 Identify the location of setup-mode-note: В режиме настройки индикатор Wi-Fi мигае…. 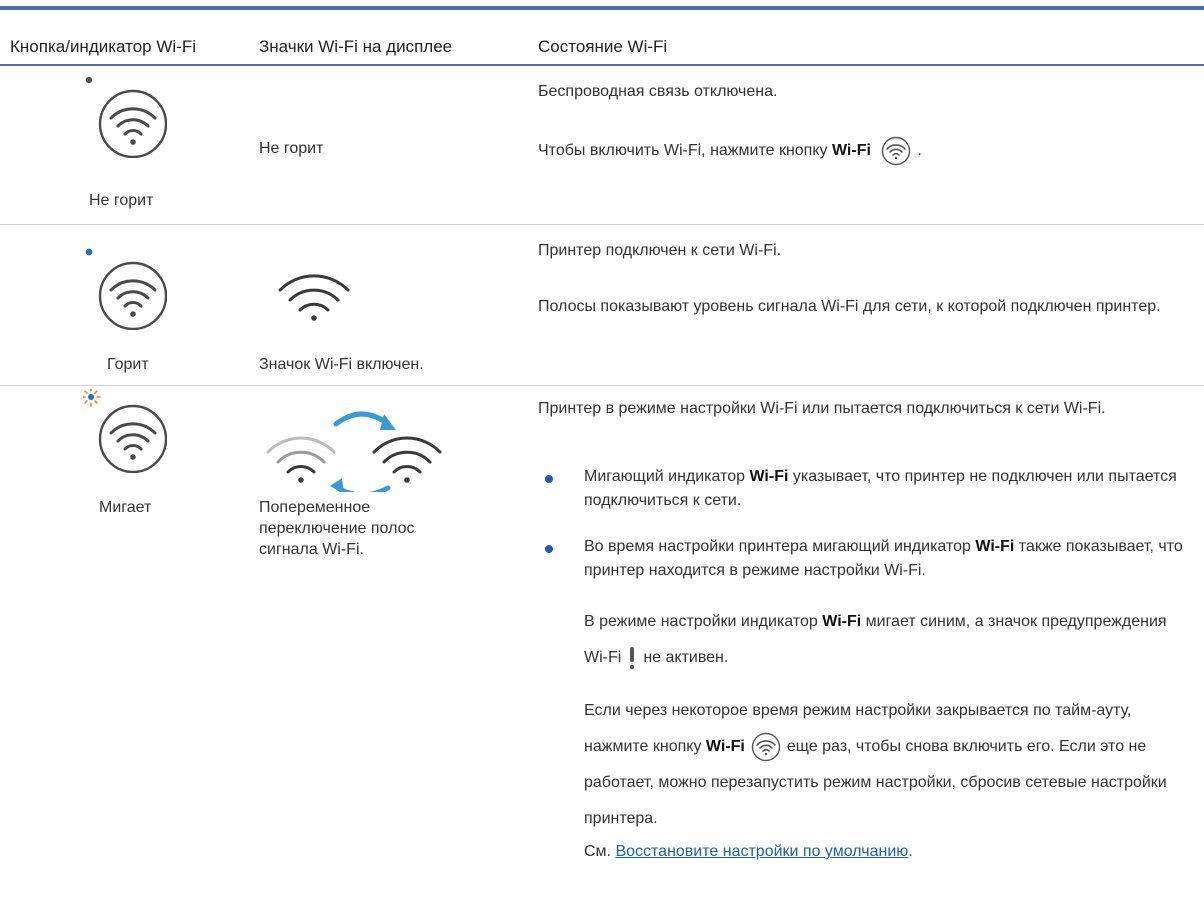
(879, 640).